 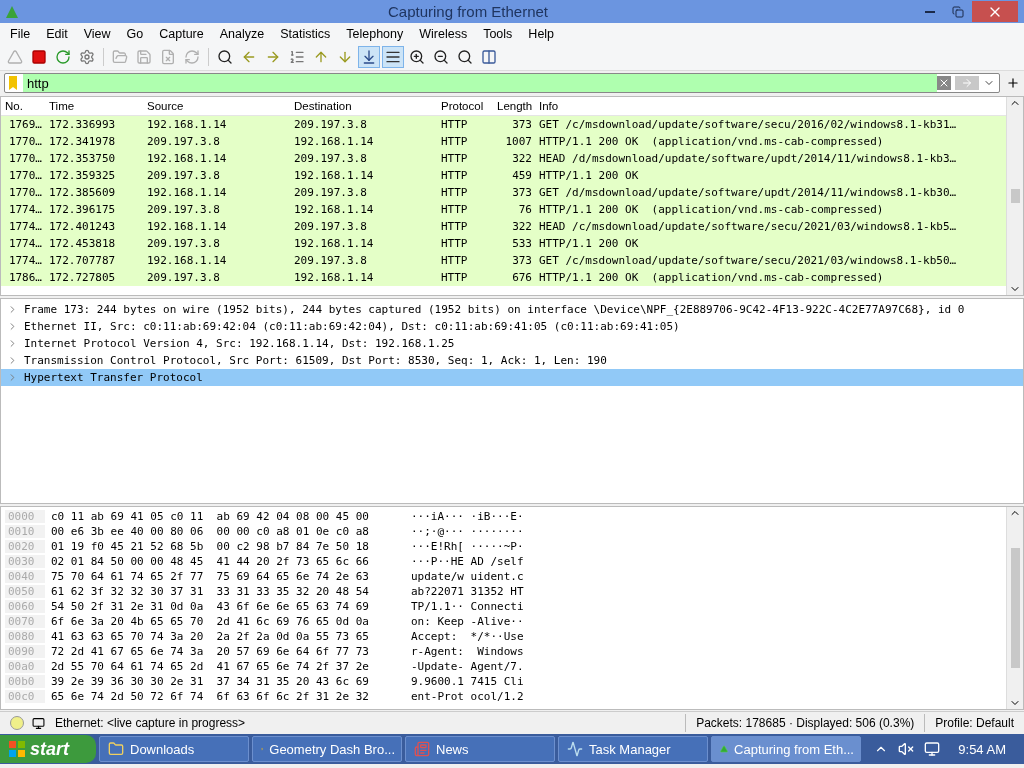 I want to click on windows-flag-icon, so click(x=17, y=749).